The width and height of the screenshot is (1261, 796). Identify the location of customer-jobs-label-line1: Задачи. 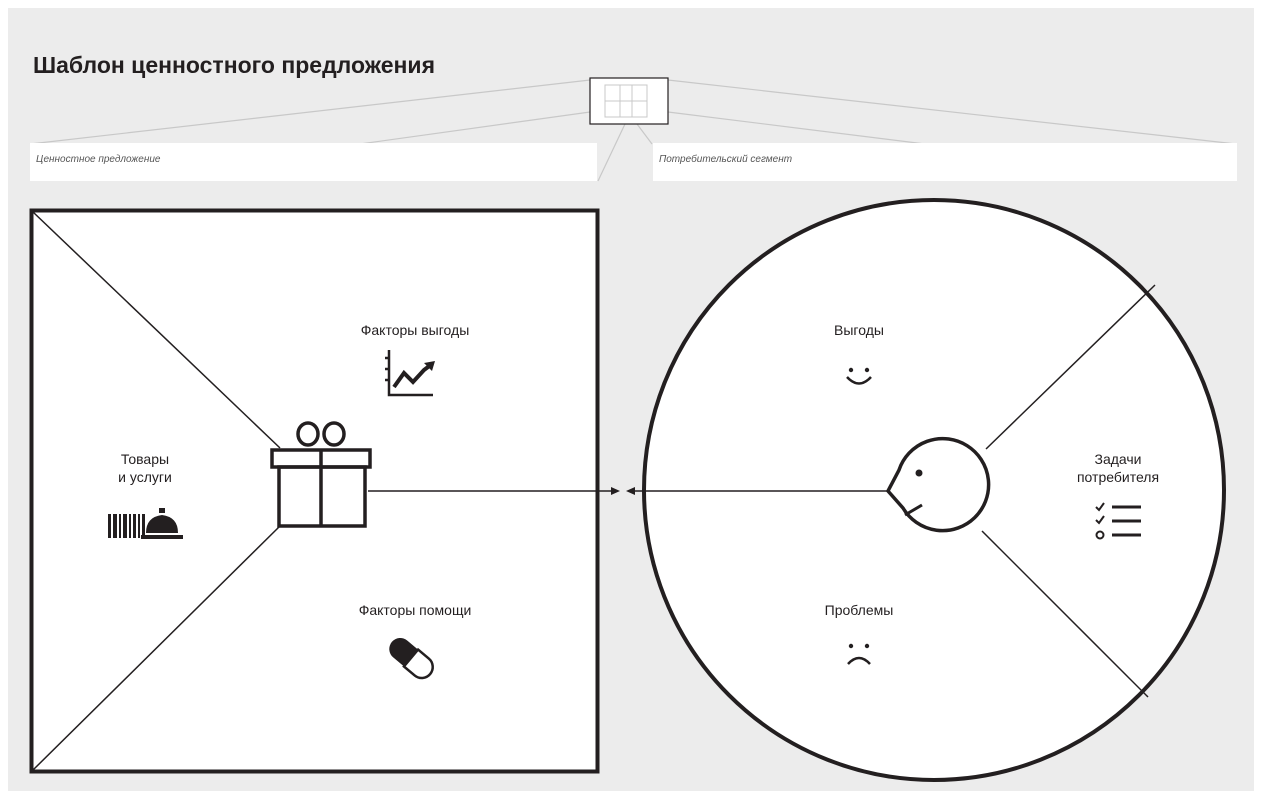
(1118, 459).